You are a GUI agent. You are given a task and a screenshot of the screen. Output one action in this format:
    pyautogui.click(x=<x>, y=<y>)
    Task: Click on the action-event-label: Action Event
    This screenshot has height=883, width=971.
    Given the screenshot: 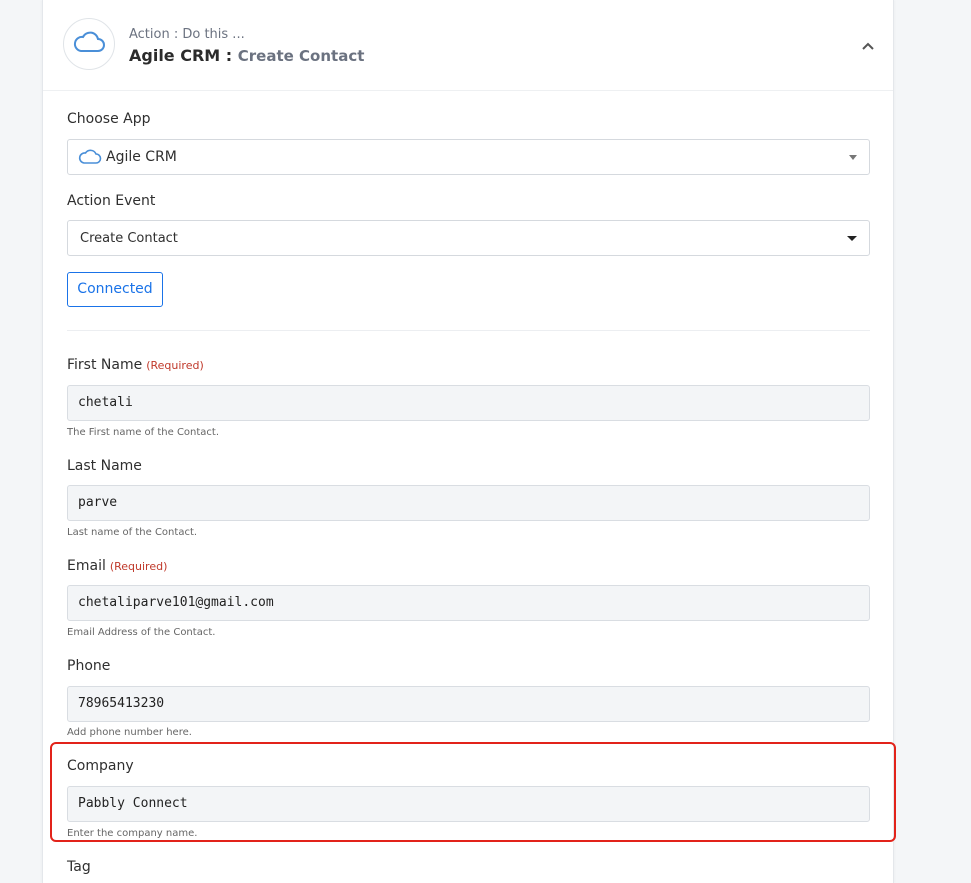 What is the action you would take?
    pyautogui.click(x=111, y=201)
    